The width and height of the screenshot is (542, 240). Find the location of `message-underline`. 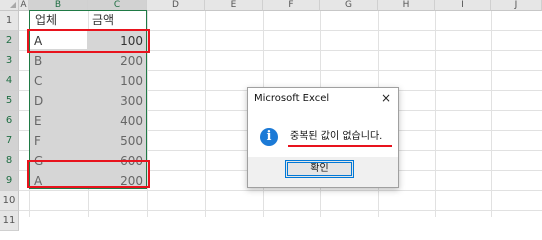

message-underline is located at coordinates (340, 146).